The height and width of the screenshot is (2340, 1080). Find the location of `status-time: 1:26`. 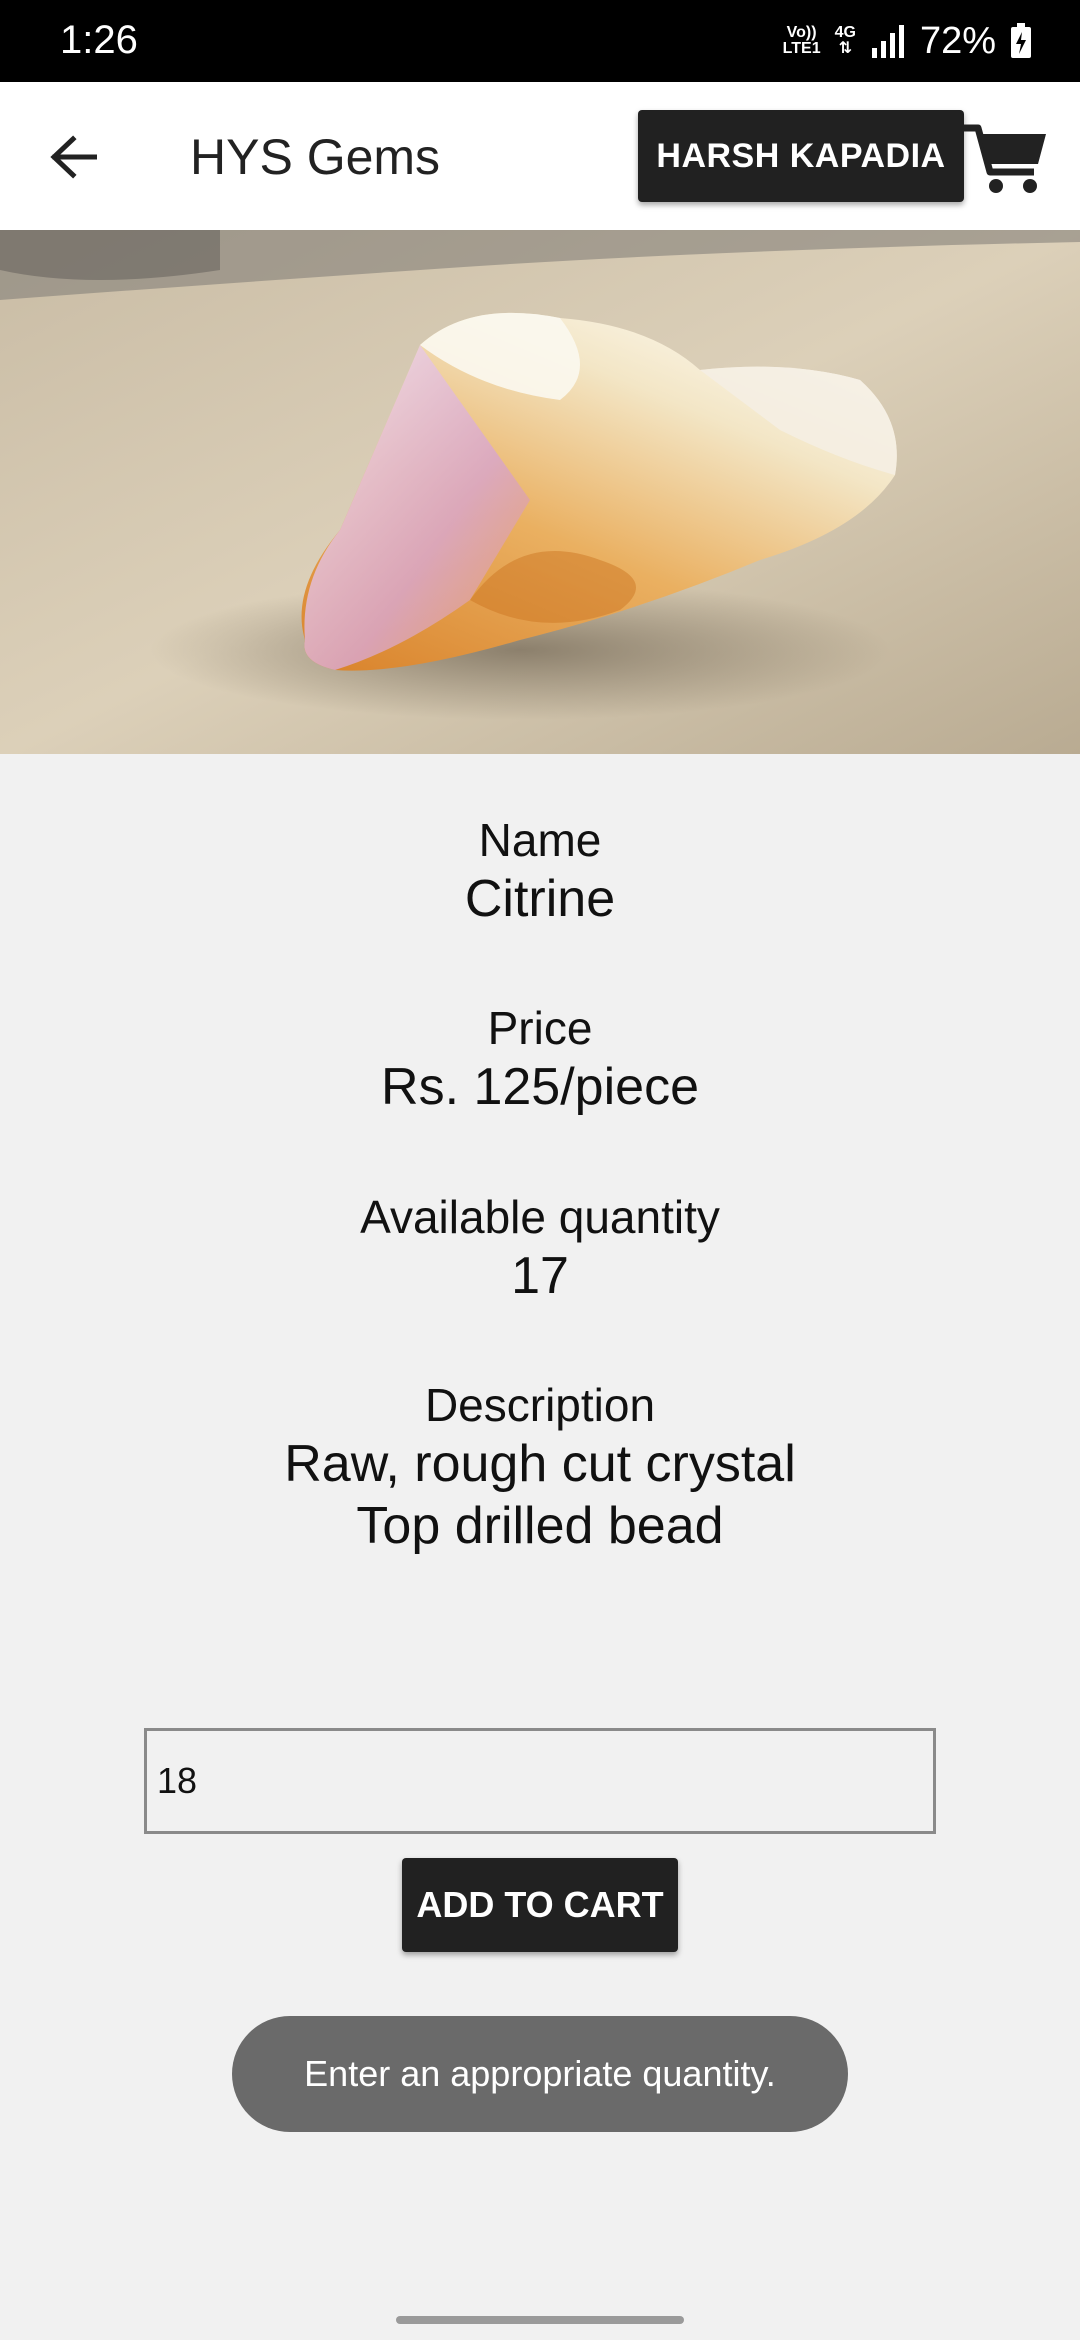

status-time: 1:26 is located at coordinates (99, 40).